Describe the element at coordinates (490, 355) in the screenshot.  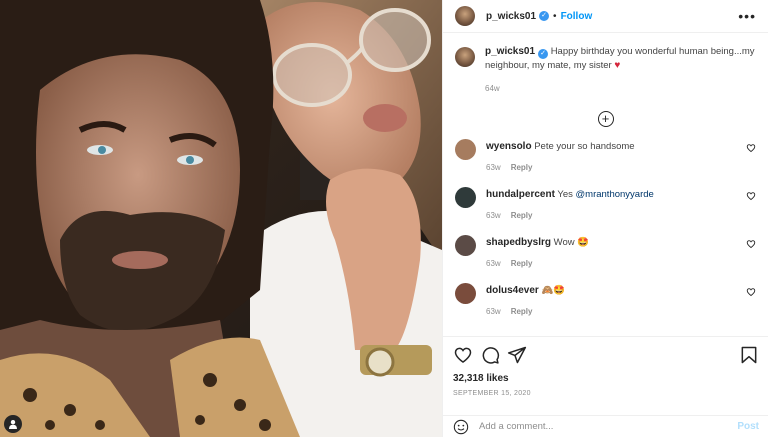
I see `comment-icon` at that location.